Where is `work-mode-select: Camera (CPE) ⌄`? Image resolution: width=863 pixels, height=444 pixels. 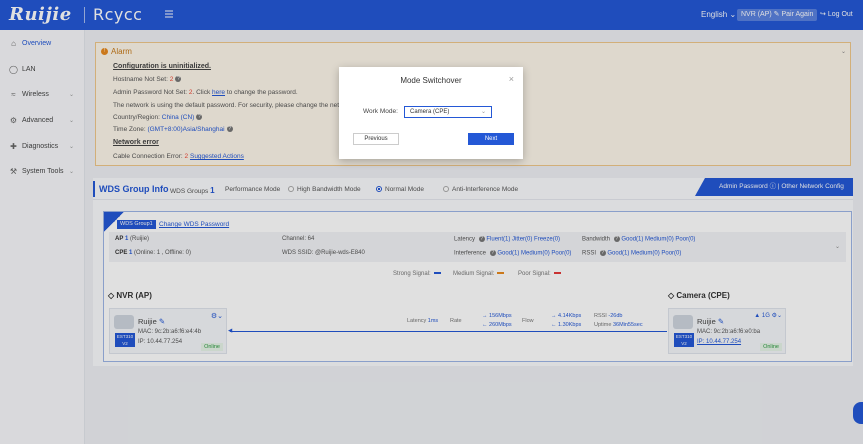 work-mode-select: Camera (CPE) ⌄ is located at coordinates (448, 112).